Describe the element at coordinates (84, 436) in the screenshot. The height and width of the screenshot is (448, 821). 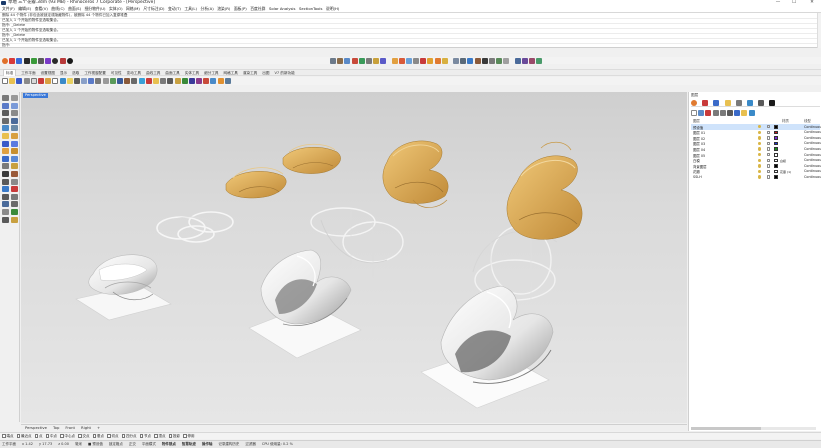
I see `osnap-option: 交点` at that location.